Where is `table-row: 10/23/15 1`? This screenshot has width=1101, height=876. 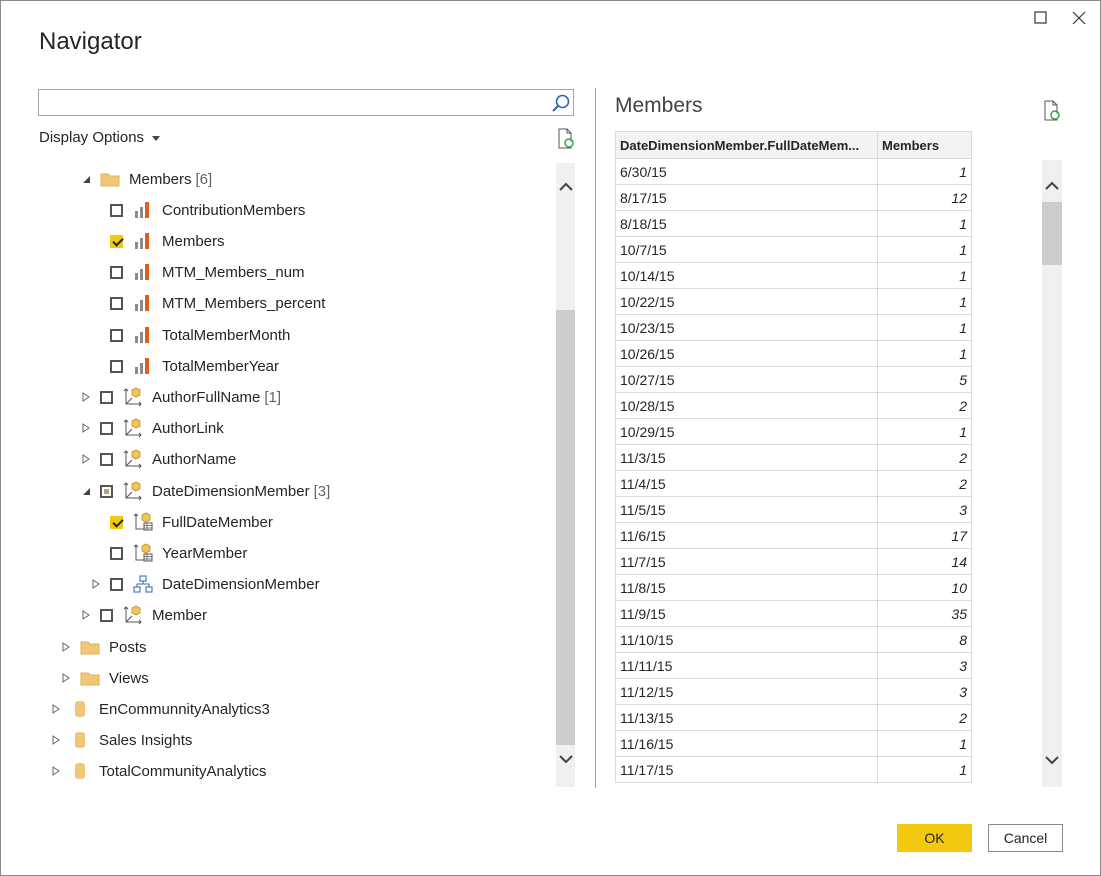 table-row: 10/23/15 1 is located at coordinates (793, 327).